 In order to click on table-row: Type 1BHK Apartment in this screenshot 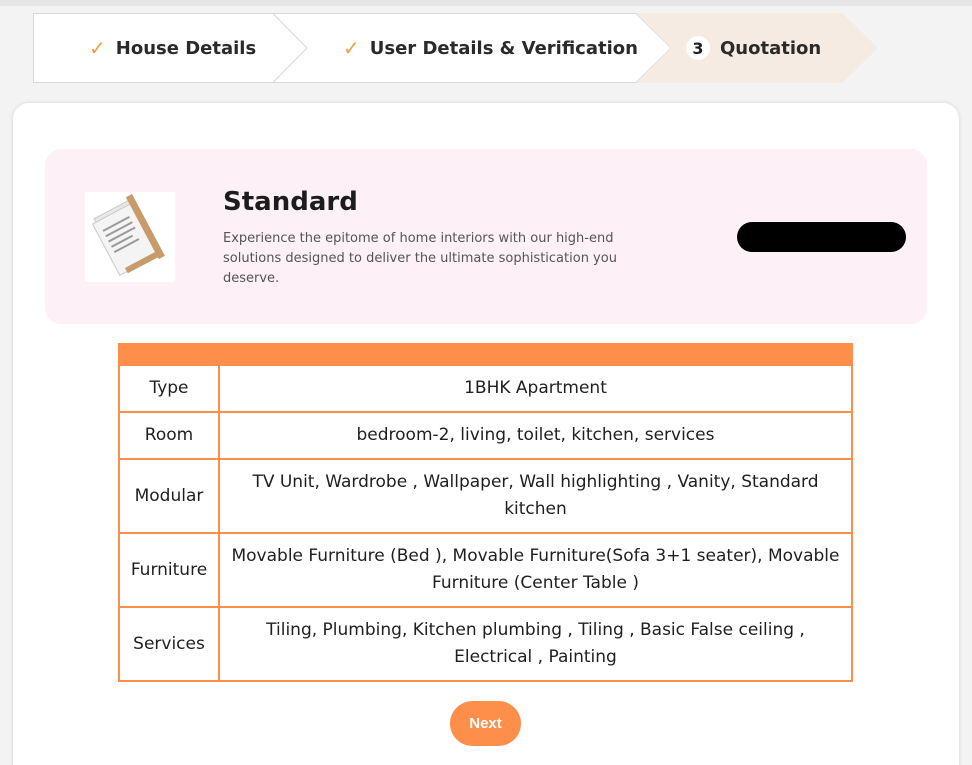, I will do `click(485, 388)`.